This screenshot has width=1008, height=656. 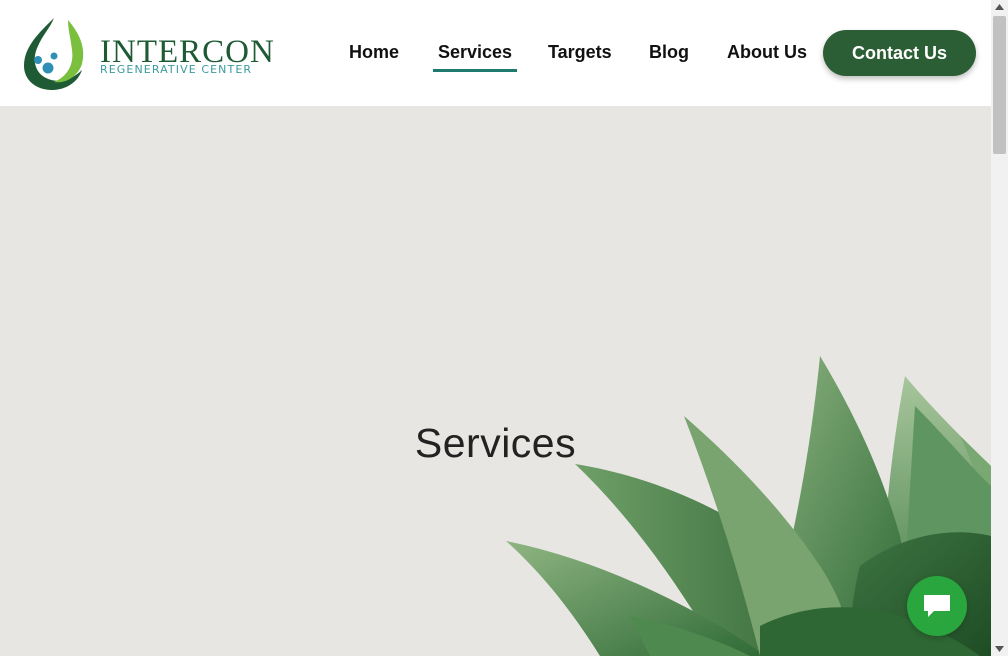 I want to click on brand-subtitle: REGENERATIVE CENTER, so click(x=176, y=69).